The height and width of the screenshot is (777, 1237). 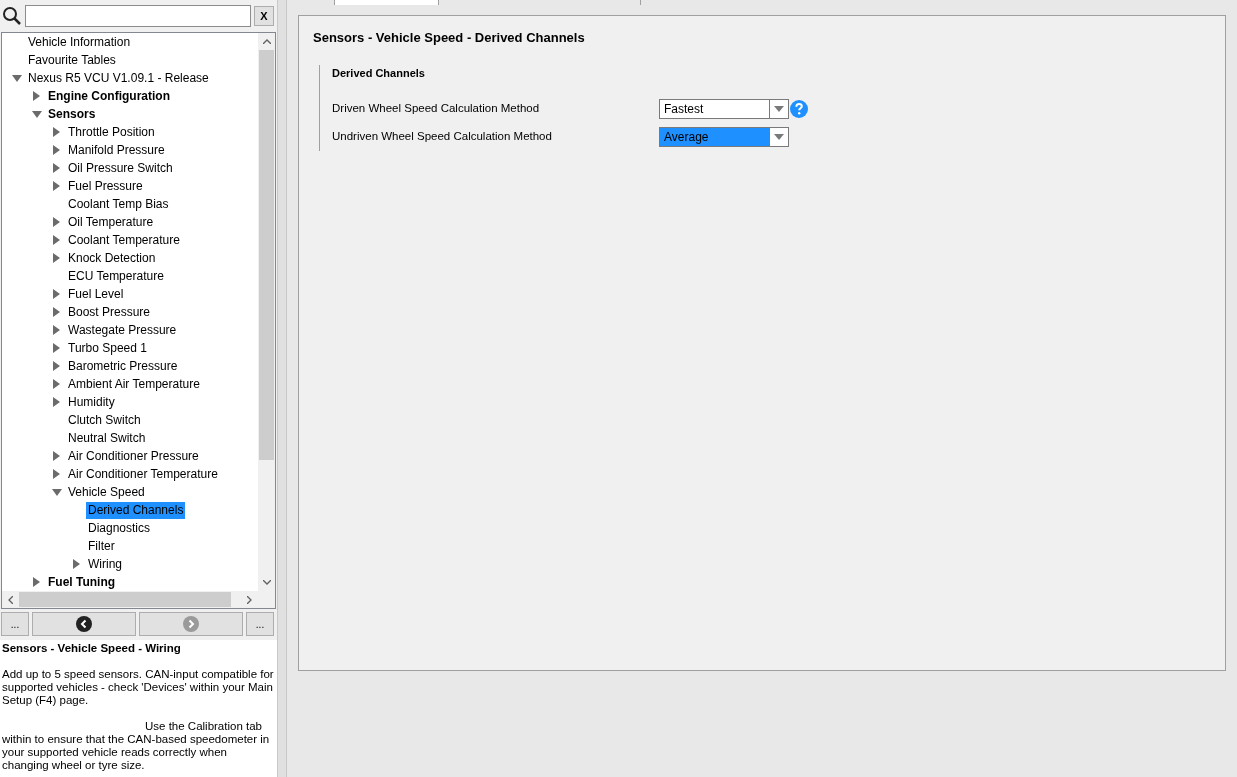 I want to click on tree-item: Filter, so click(x=101, y=546).